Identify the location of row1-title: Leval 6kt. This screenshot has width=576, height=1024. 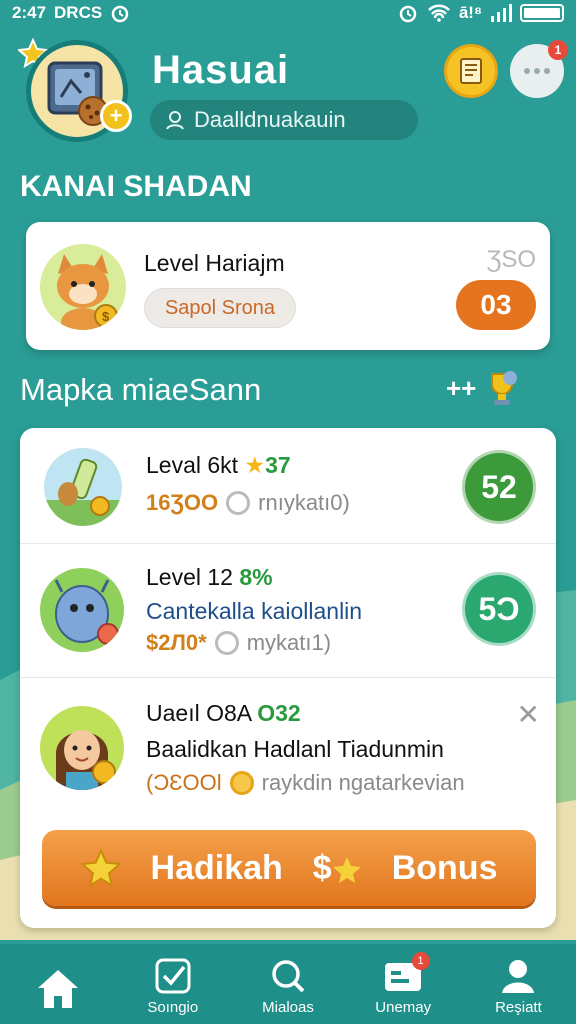
(192, 465).